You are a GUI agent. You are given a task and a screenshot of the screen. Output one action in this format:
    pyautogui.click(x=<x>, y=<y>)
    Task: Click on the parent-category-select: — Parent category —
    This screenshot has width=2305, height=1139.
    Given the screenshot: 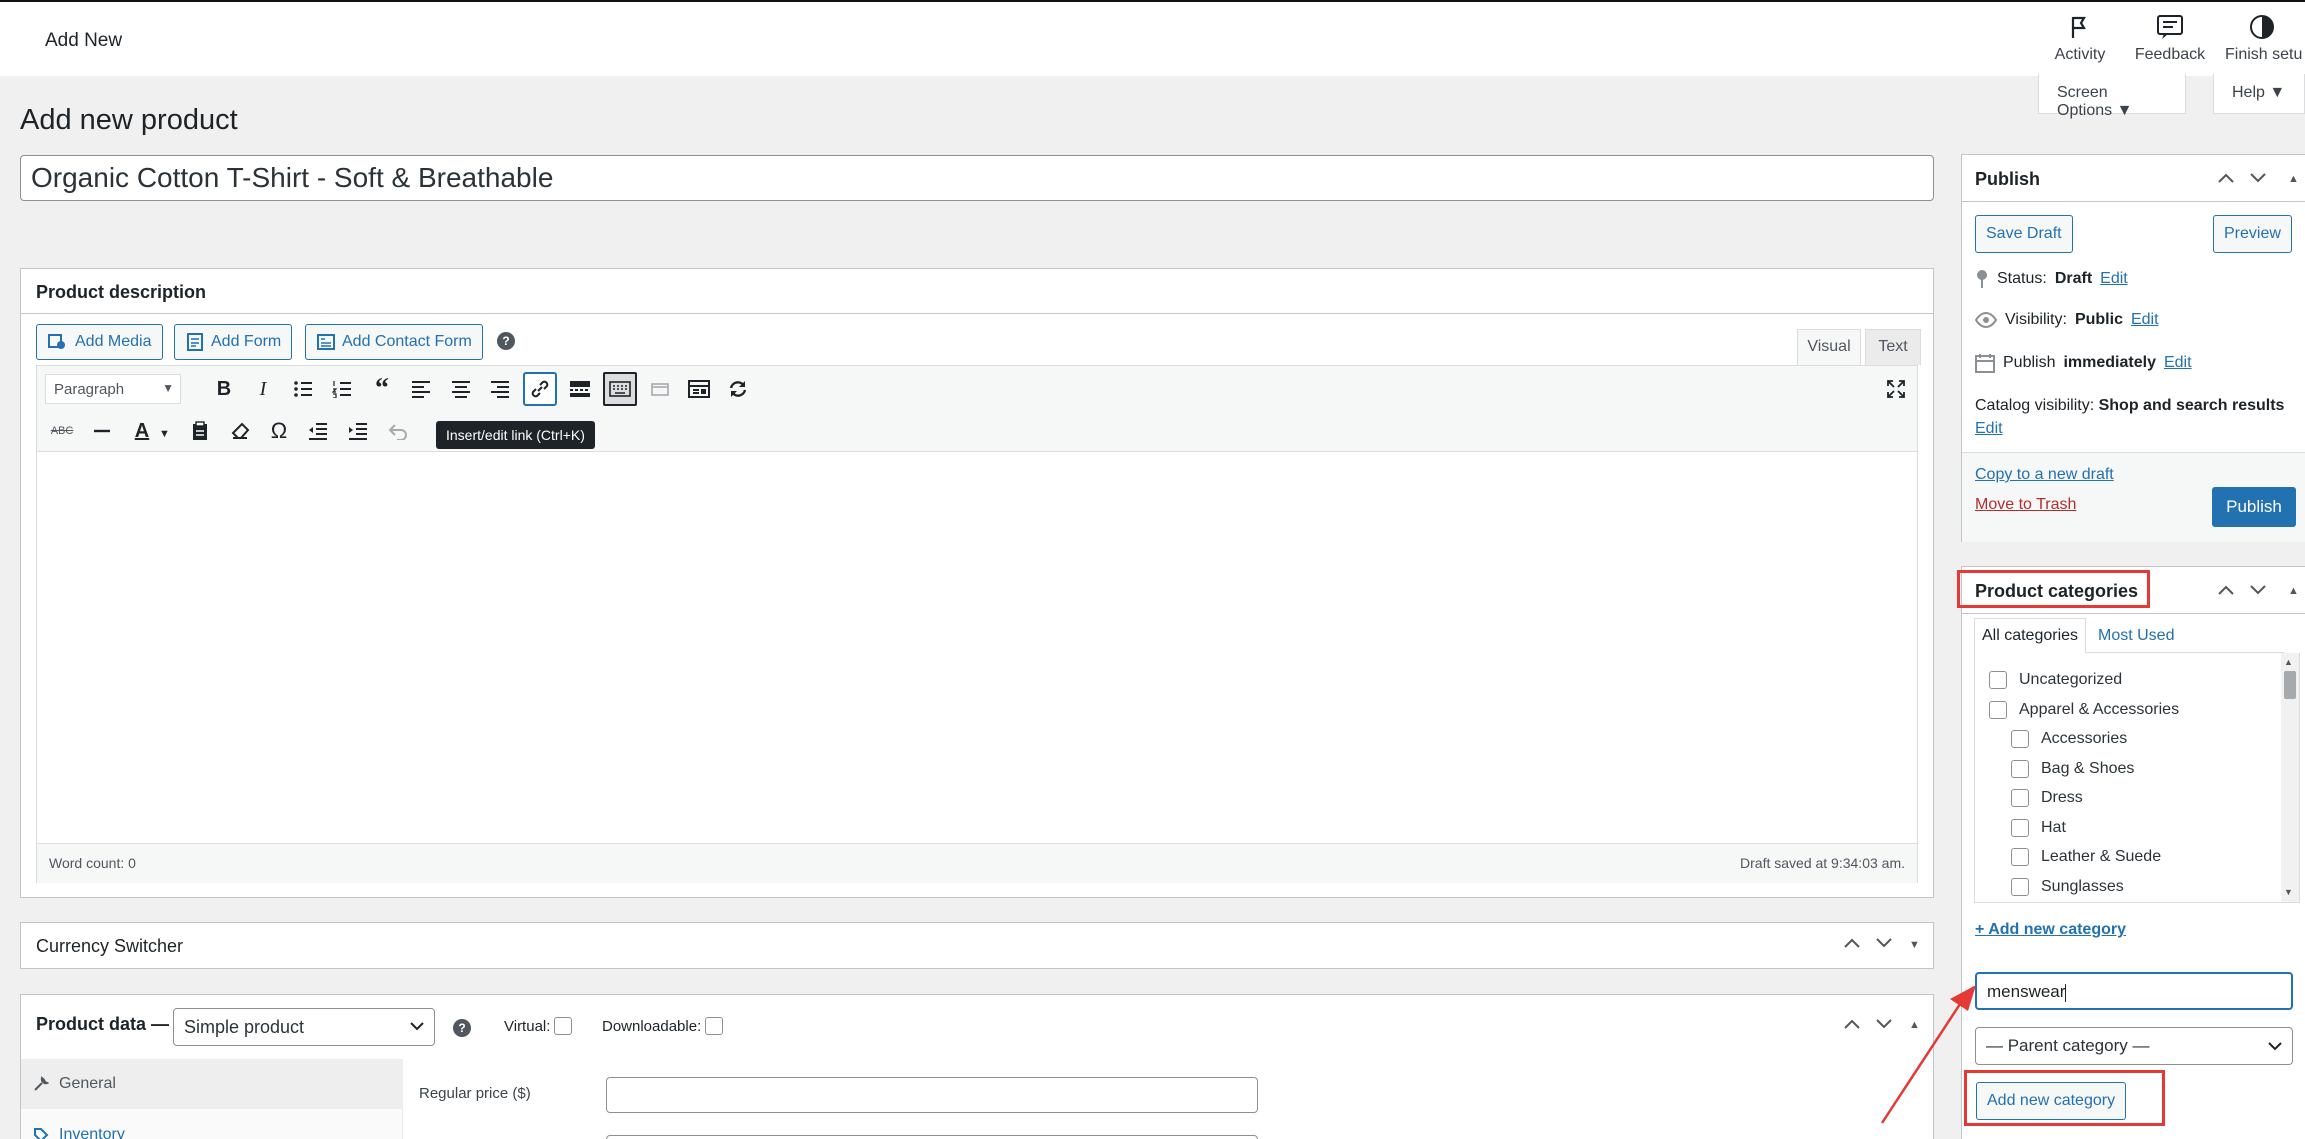 What is the action you would take?
    pyautogui.click(x=2134, y=1046)
    